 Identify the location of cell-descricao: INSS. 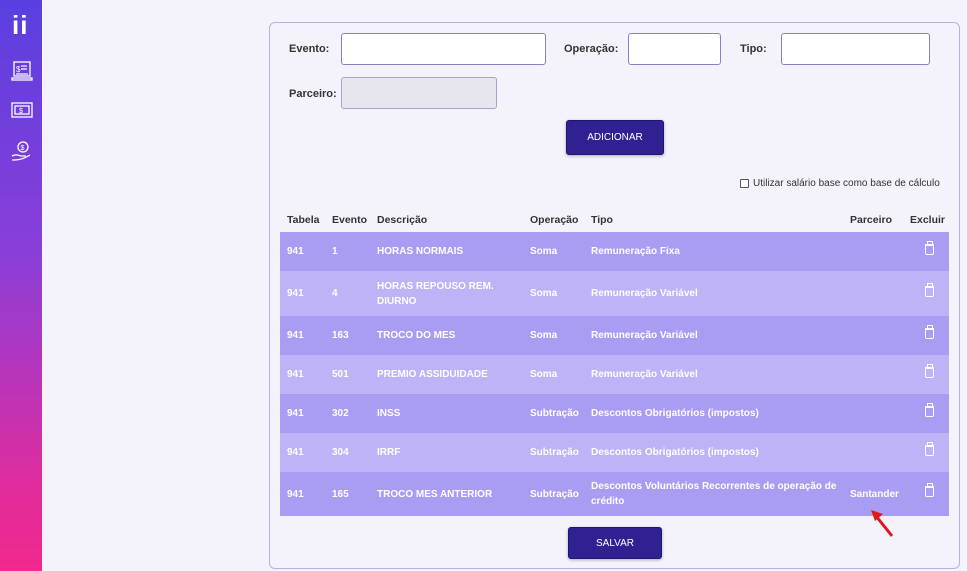
(446, 413).